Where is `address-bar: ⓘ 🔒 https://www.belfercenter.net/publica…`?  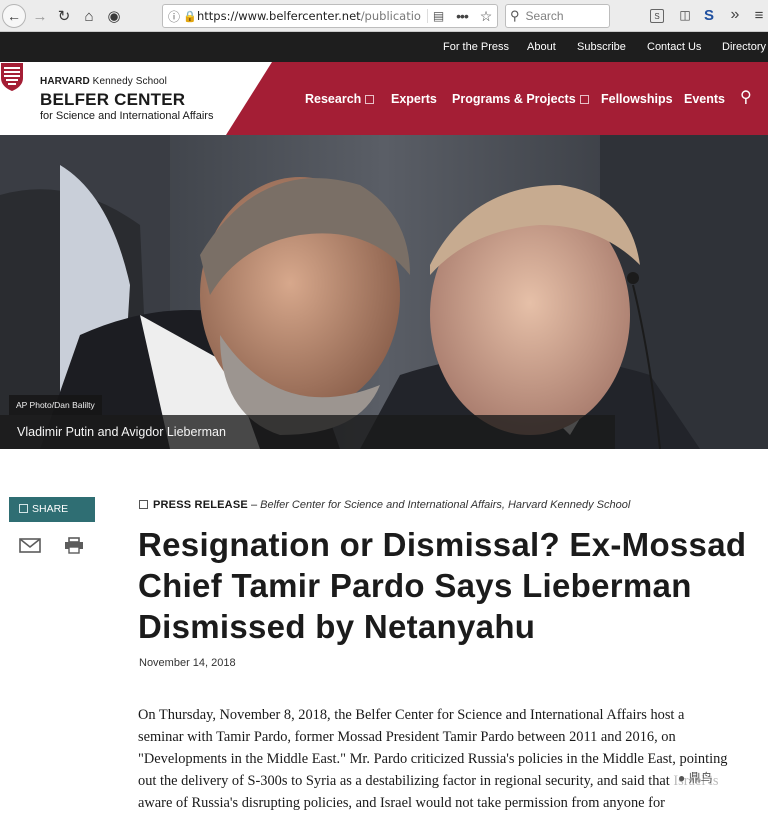 address-bar: ⓘ 🔒 https://www.belfercenter.net/publica… is located at coordinates (330, 16).